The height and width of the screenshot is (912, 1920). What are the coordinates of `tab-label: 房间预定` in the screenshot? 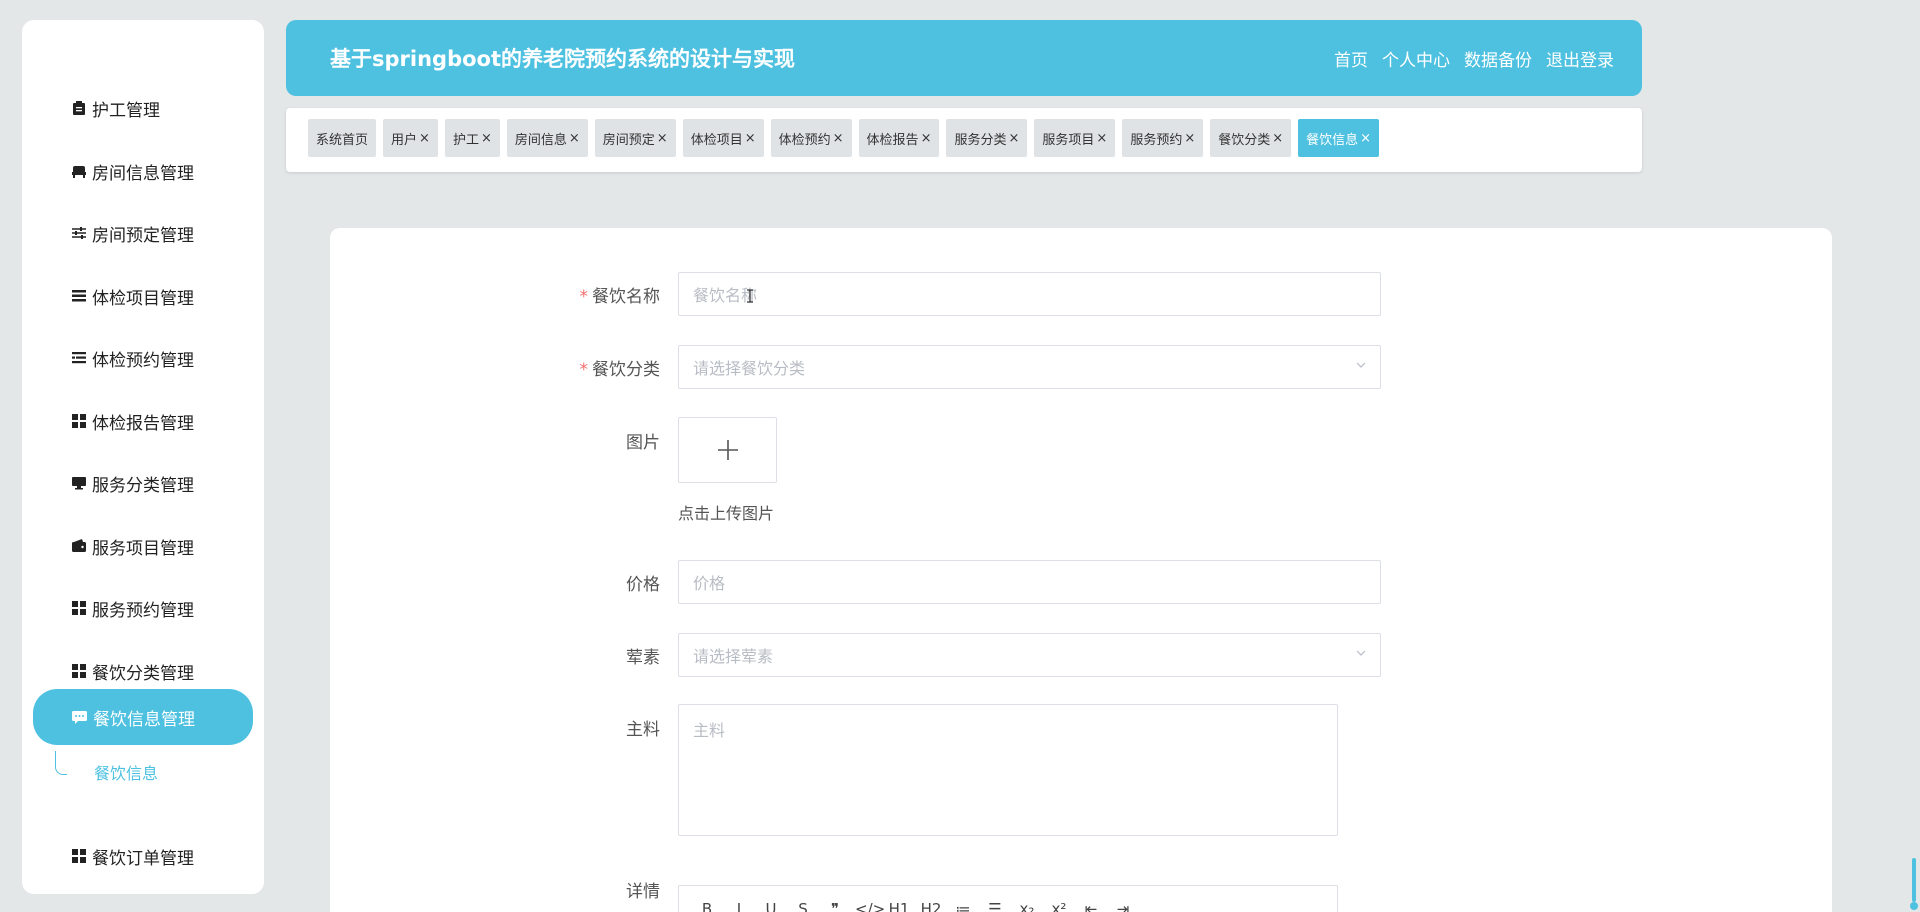 It's located at (628, 140).